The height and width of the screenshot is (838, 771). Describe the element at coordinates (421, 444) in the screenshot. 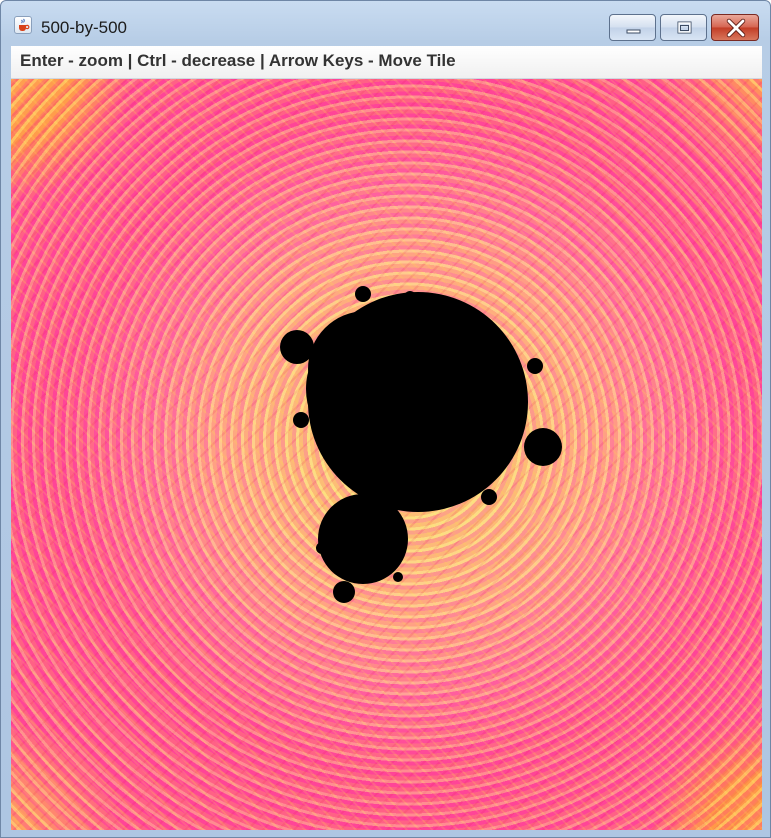

I see `mandelbrot-set-shape` at that location.